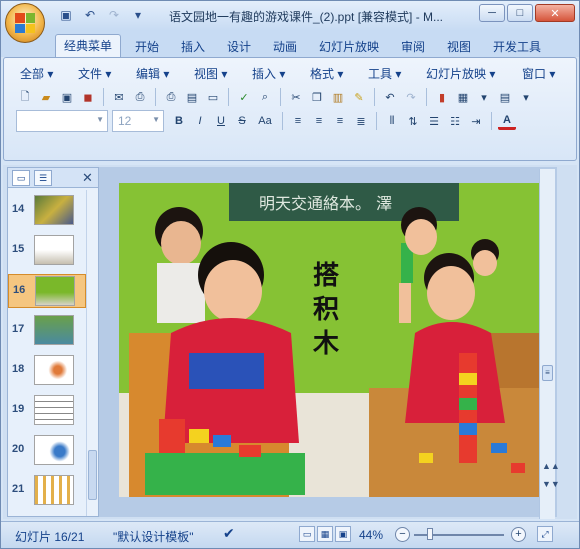 The width and height of the screenshot is (580, 549). Describe the element at coordinates (296, 97) in the screenshot. I see `cut-icon: ✂` at that location.